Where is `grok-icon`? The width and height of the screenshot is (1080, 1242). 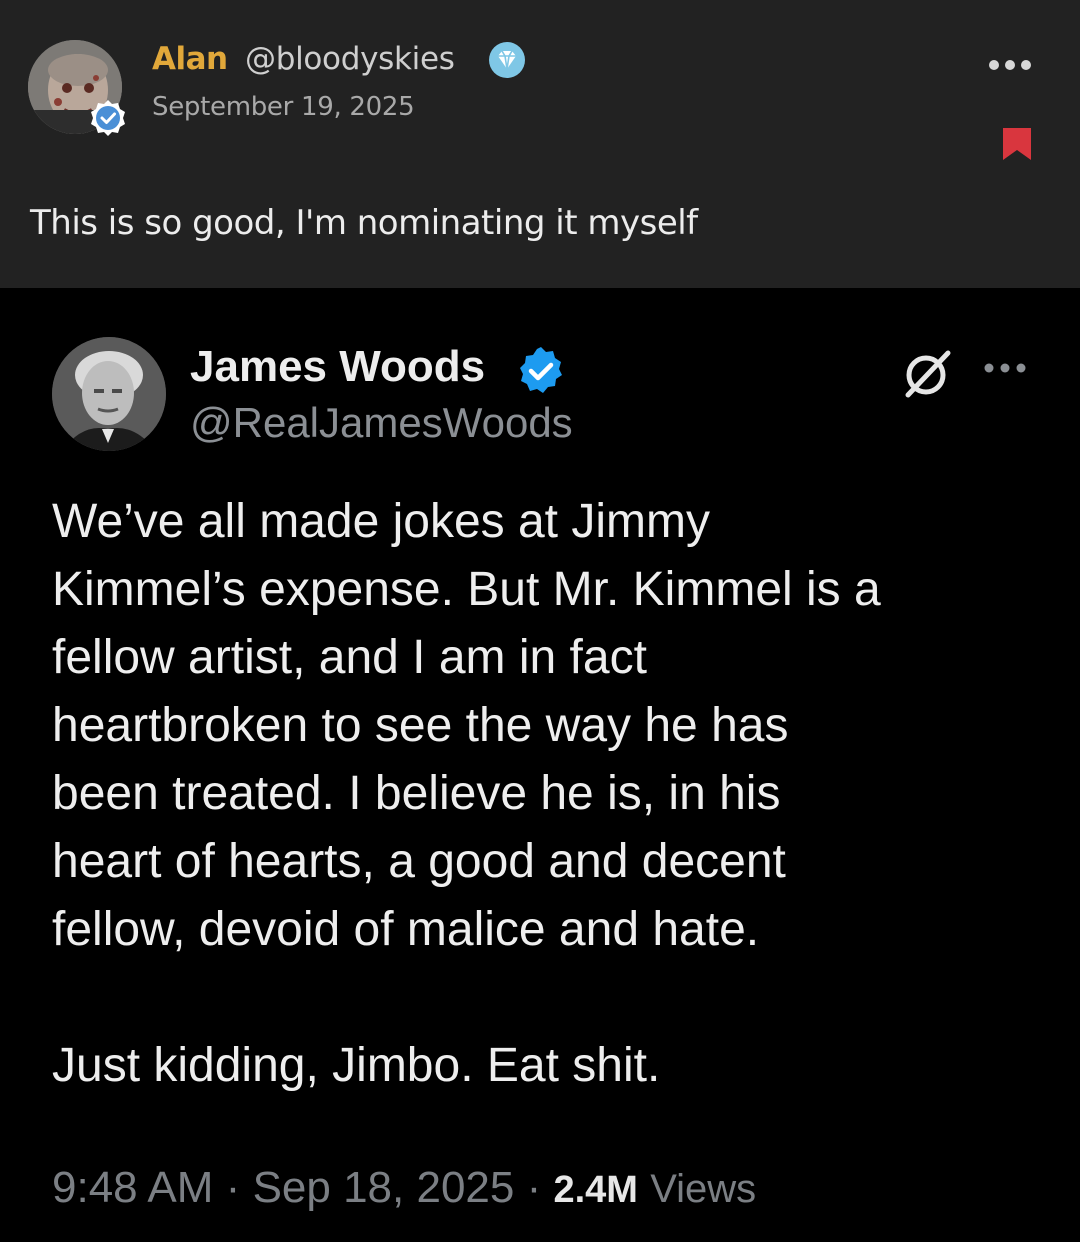
grok-icon is located at coordinates (928, 373).